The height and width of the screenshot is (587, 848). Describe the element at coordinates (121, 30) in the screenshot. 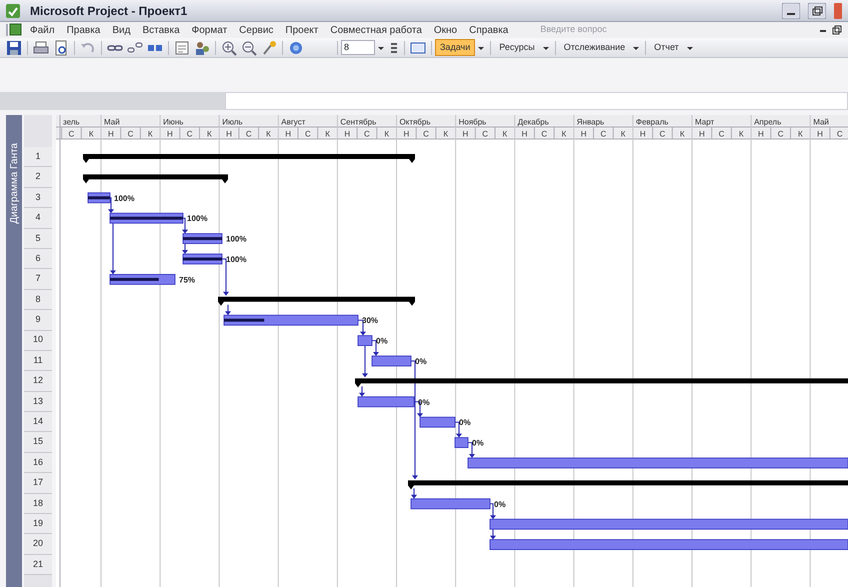

I see `menu-item: Вид` at that location.